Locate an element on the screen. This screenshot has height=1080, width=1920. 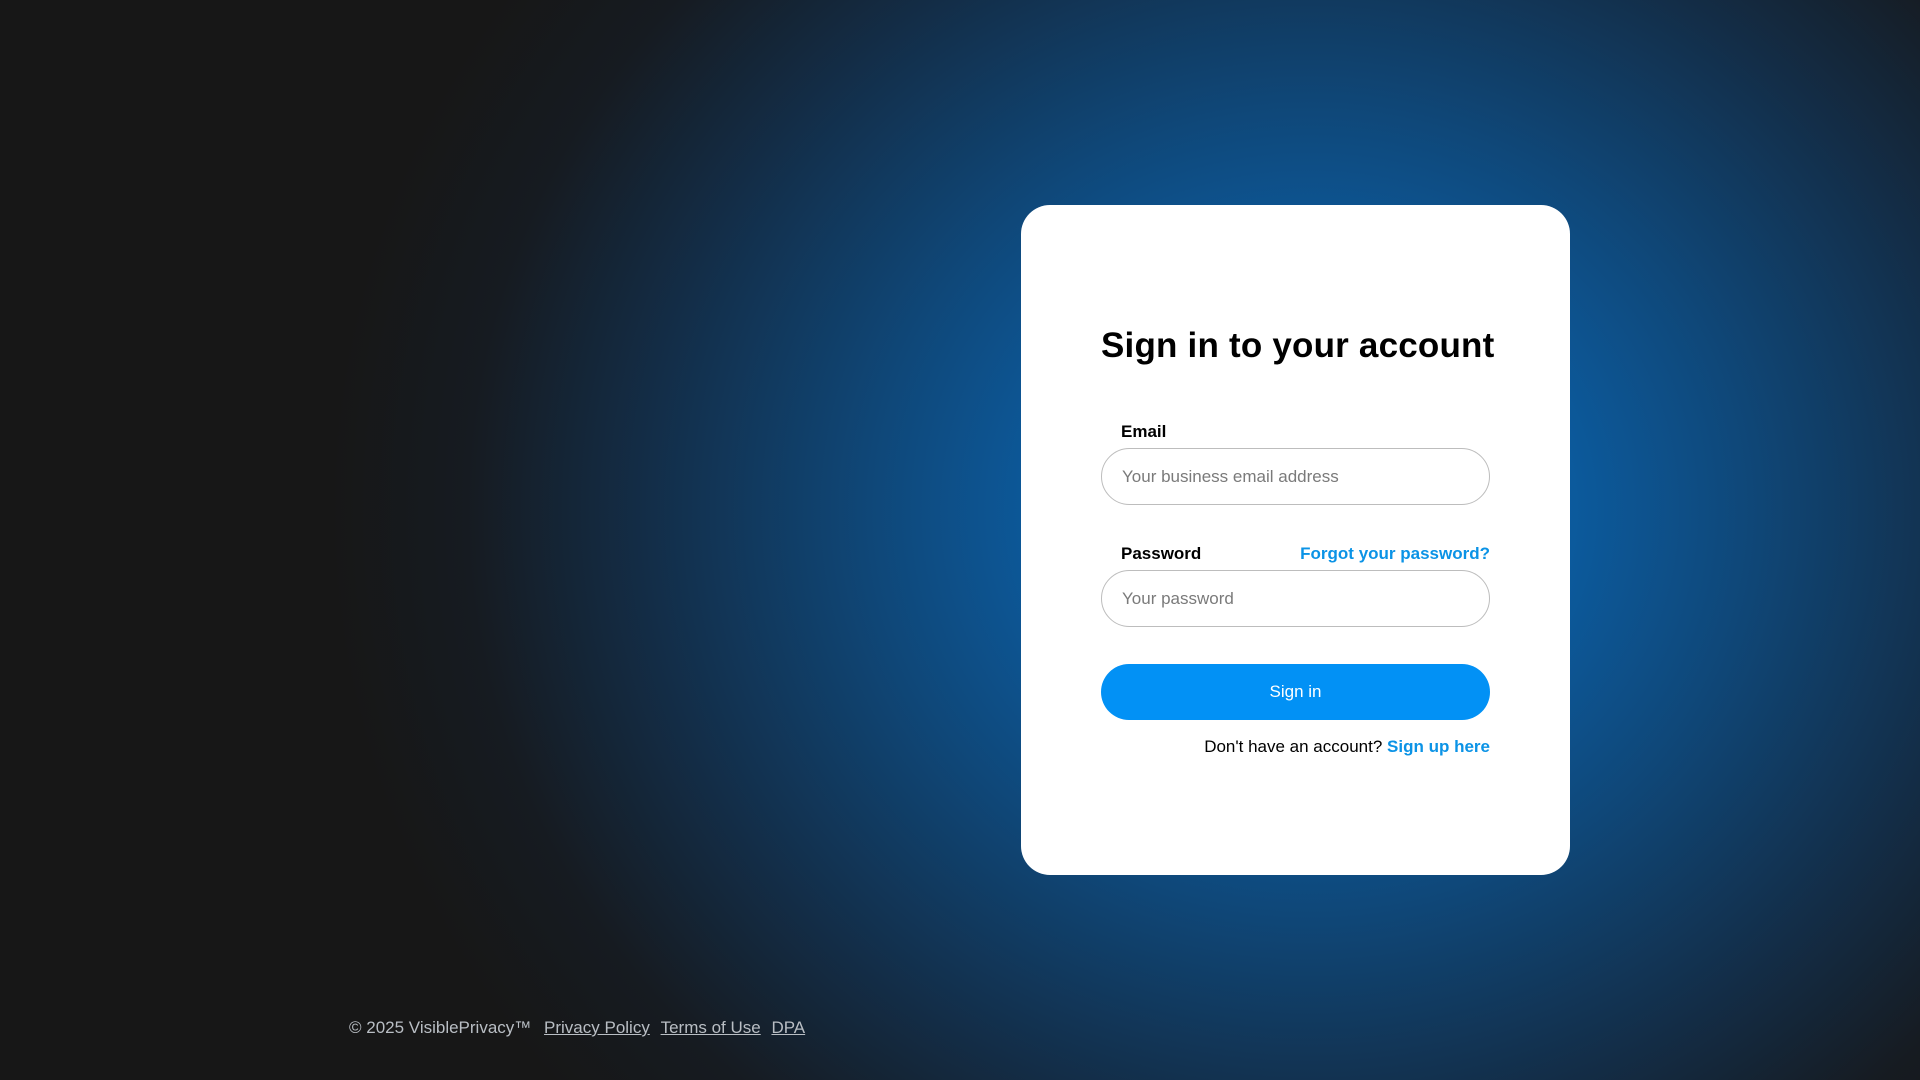
signup-prompt: Don't have an account? is located at coordinates (1293, 746).